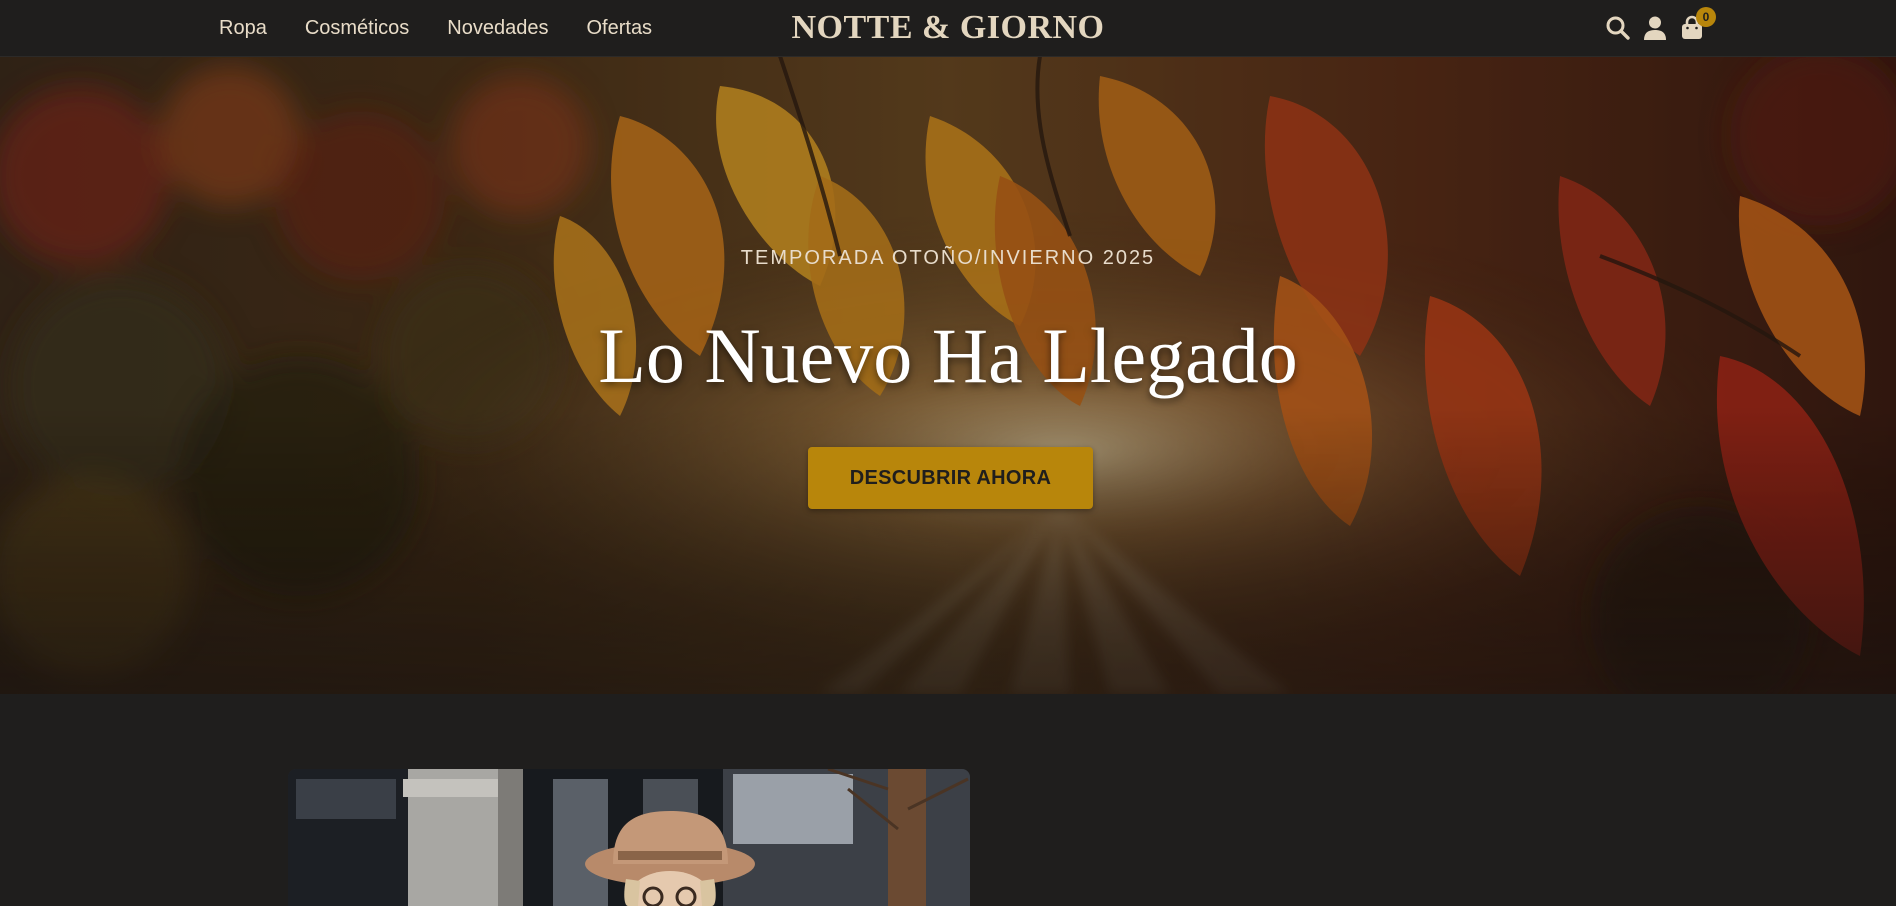 Image resolution: width=1896 pixels, height=906 pixels. Describe the element at coordinates (497, 28) in the screenshot. I see `nav-item-novedades: Novedades` at that location.